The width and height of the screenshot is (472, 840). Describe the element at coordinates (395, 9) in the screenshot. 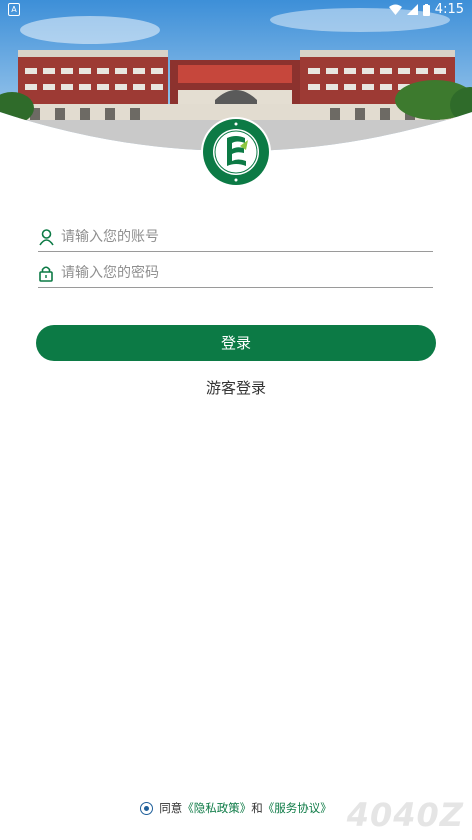

I see `wifi-icon` at that location.